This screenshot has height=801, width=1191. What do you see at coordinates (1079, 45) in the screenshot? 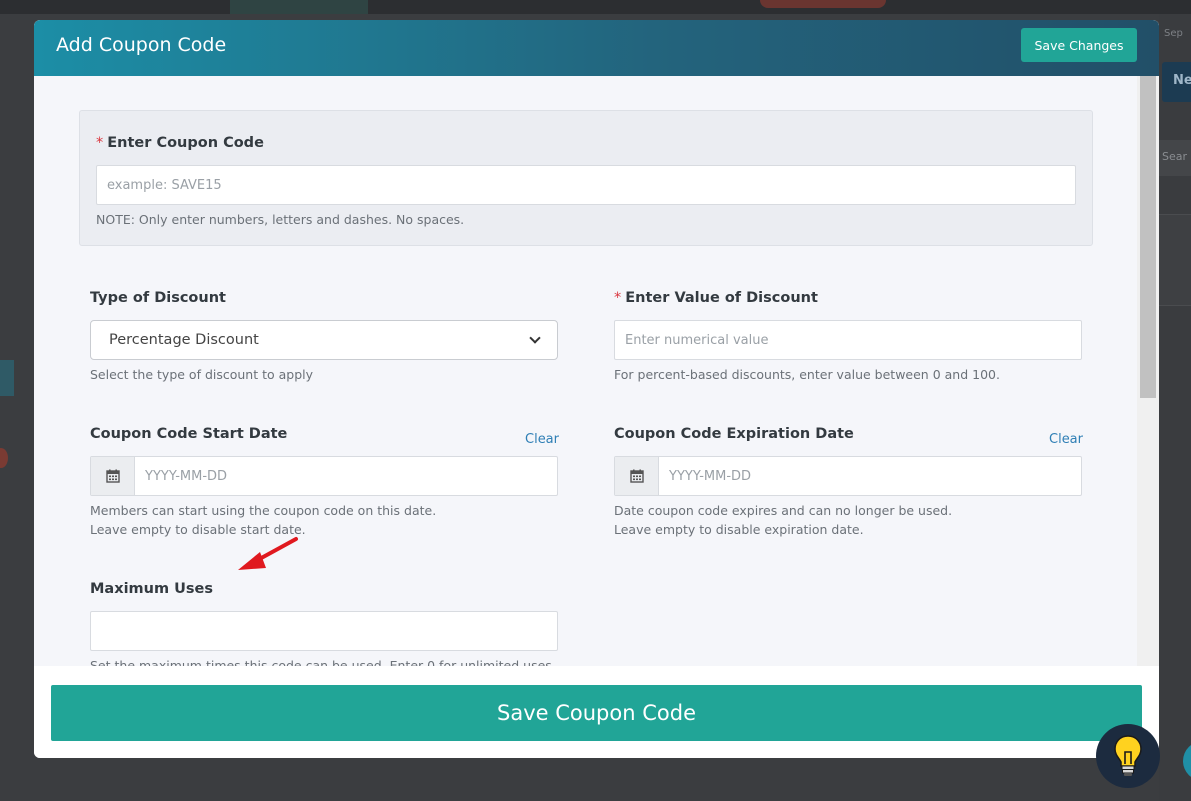
I see `save-changes-button: Save Changes` at bounding box center [1079, 45].